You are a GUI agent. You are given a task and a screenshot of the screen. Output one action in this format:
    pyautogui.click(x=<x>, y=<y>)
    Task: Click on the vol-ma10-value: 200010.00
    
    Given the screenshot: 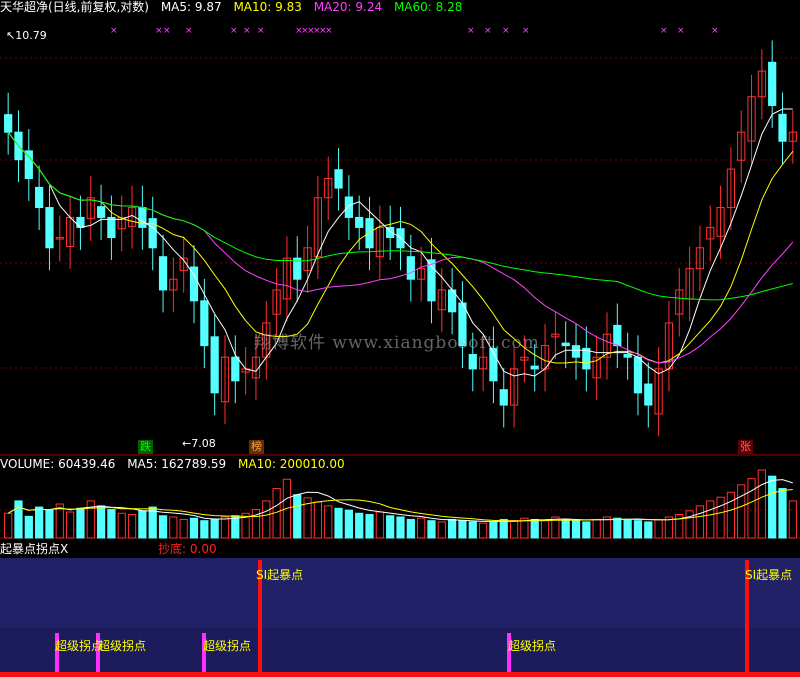 What is the action you would take?
    pyautogui.click(x=312, y=464)
    